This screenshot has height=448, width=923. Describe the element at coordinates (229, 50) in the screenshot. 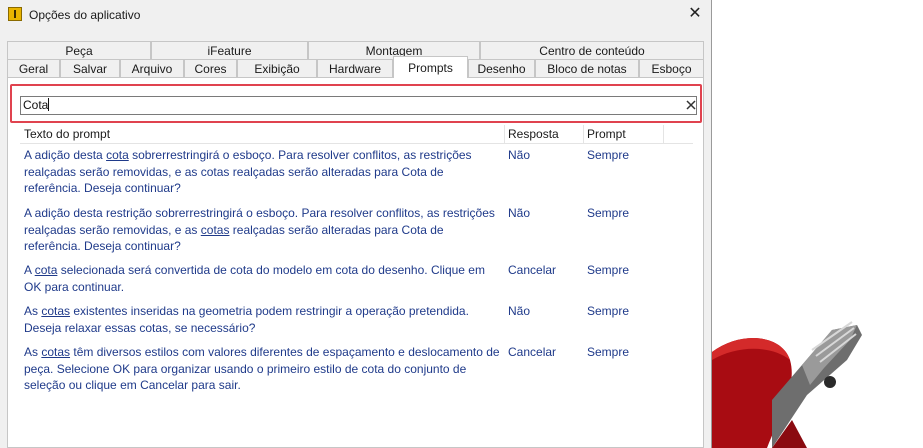

I see `tab-ifeature: iFeature` at that location.